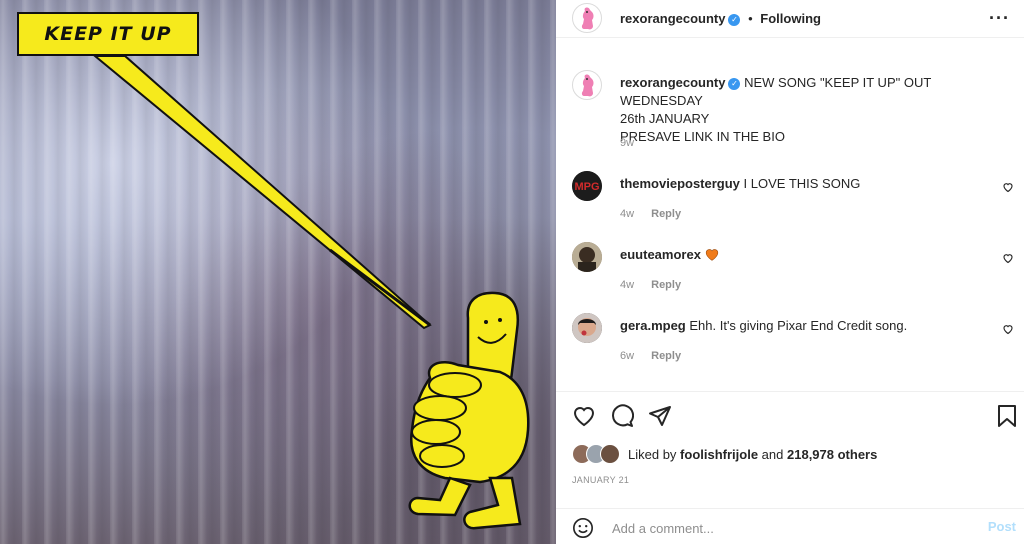 The height and width of the screenshot is (545, 1024). What do you see at coordinates (999, 18) in the screenshot?
I see `more-dots-icon: ···` at bounding box center [999, 18].